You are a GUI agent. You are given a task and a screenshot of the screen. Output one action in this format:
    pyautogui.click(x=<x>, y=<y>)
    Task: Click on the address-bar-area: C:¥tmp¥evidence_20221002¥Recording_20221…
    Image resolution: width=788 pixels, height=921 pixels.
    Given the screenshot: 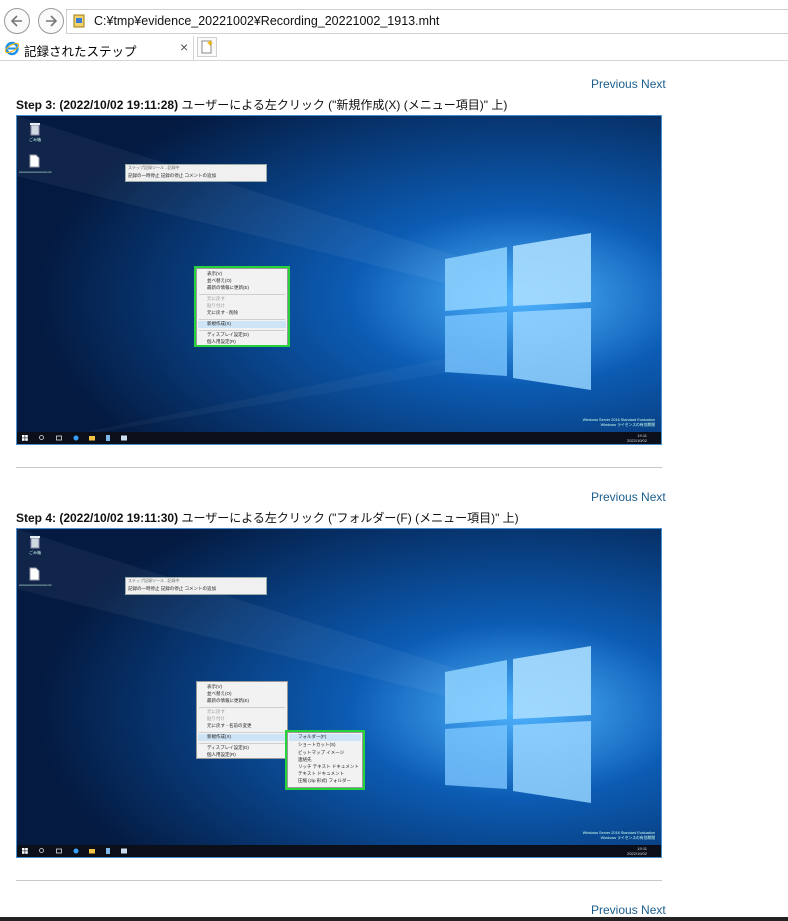 What is the action you would take?
    pyautogui.click(x=394, y=20)
    